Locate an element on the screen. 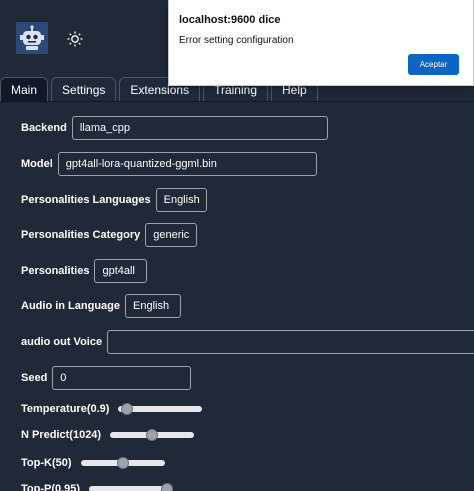  personalities-languages-label: Personalities Languages is located at coordinates (86, 200).